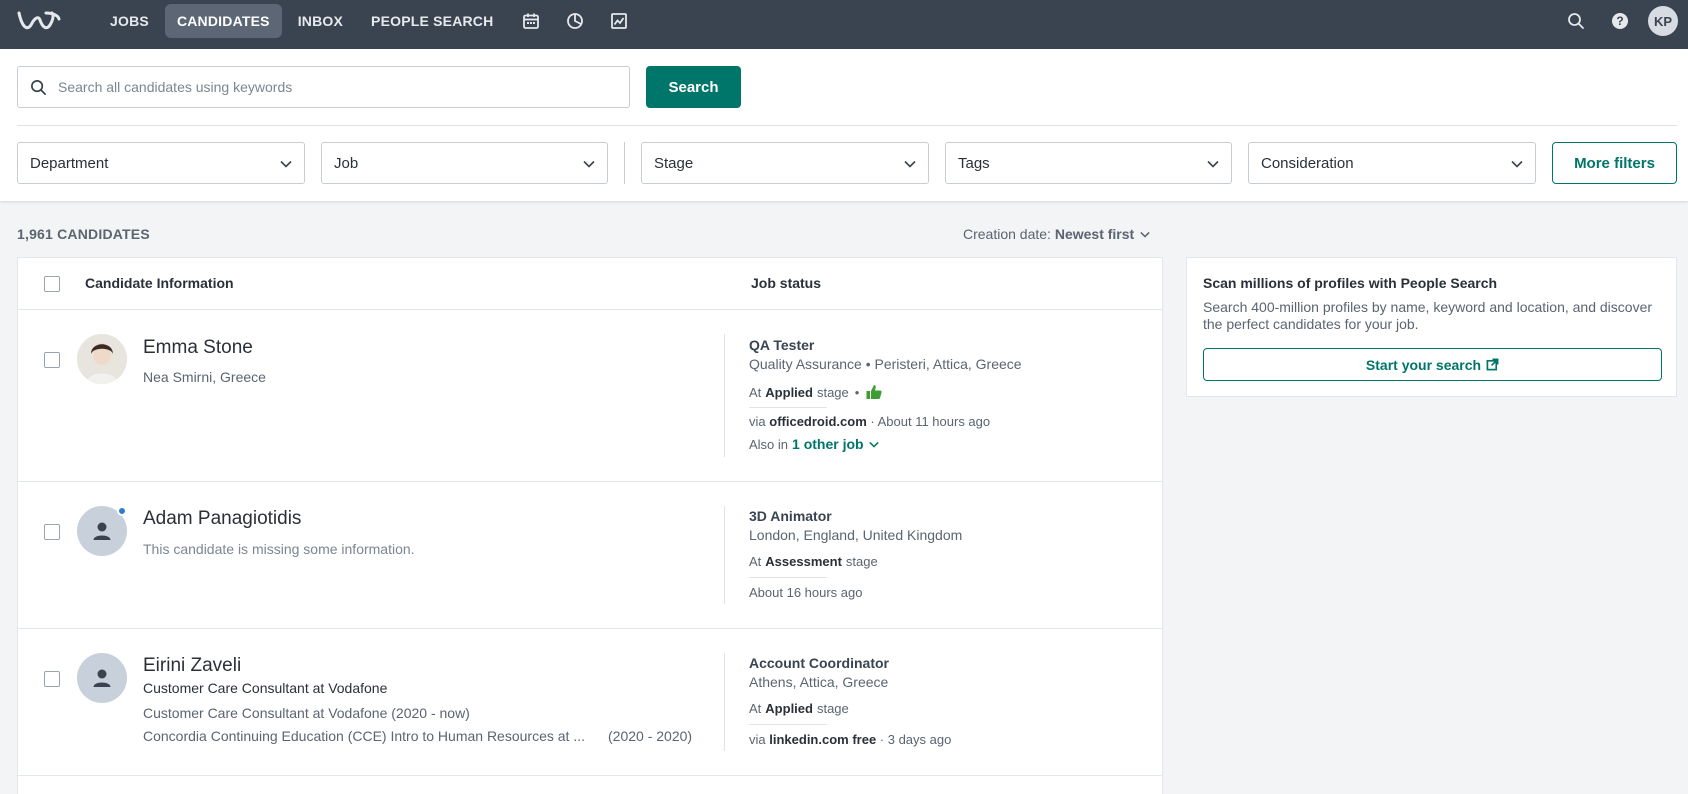 The height and width of the screenshot is (794, 1688). I want to click on source-info: via officedroid.com · About 11 hours ago, so click(869, 421).